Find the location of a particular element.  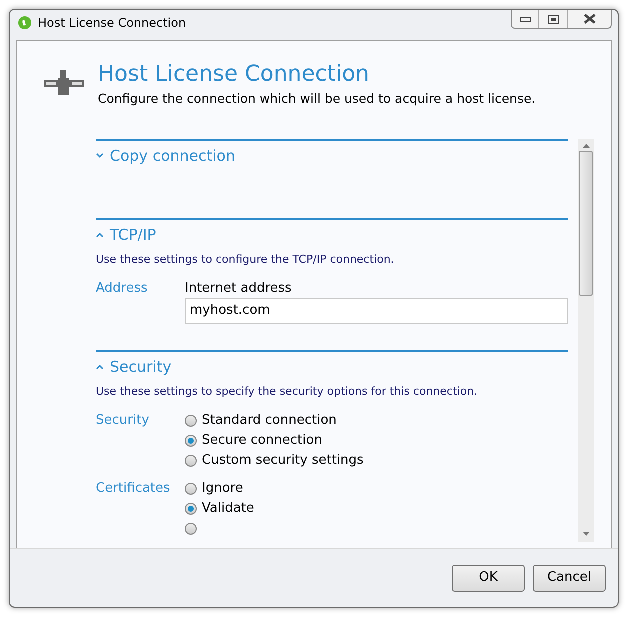

app-icon is located at coordinates (25, 23).